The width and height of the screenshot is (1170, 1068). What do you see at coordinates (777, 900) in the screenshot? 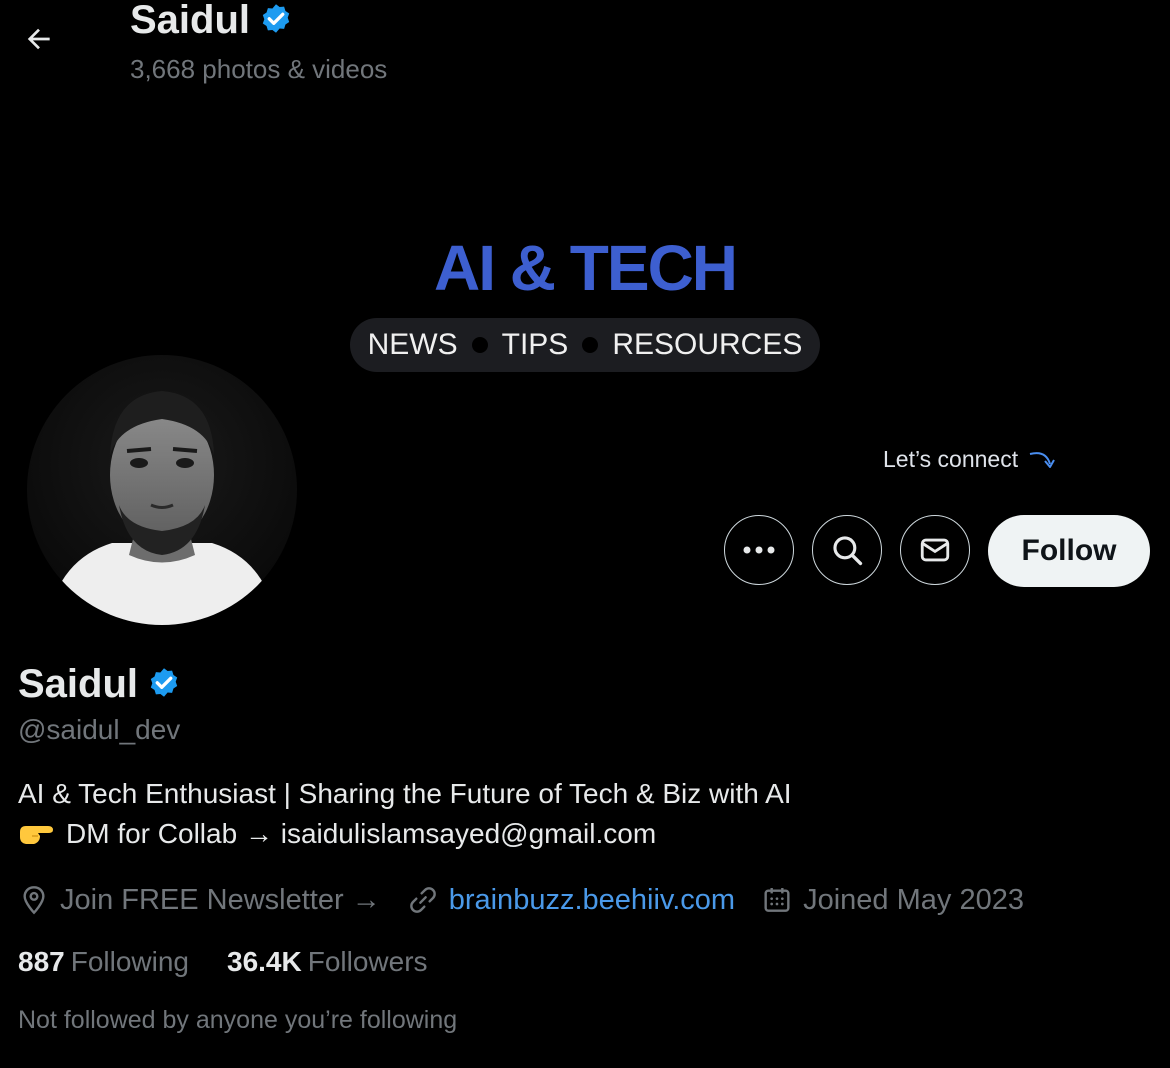
I see `calendar-icon` at bounding box center [777, 900].